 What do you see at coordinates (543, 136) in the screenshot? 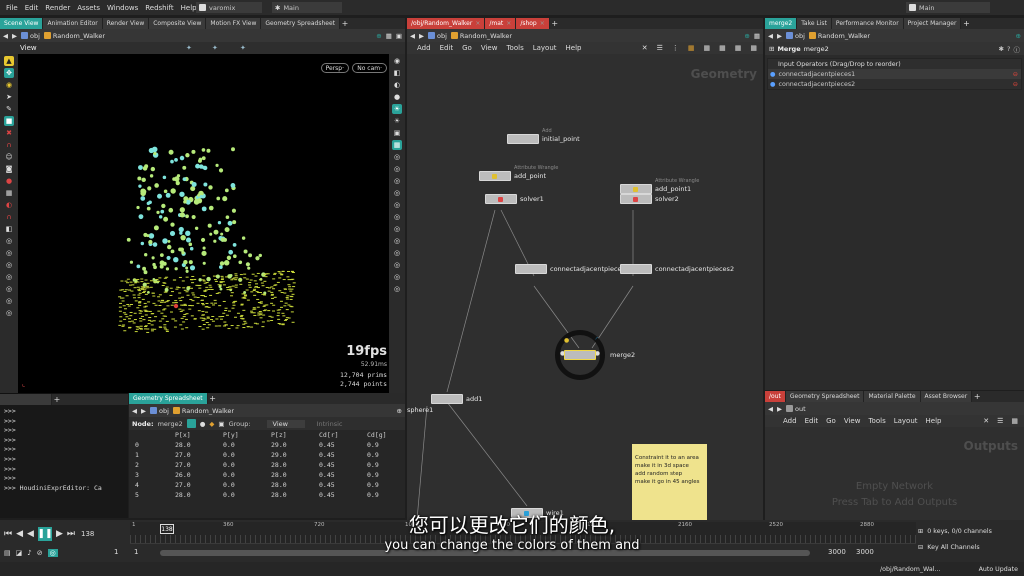
I see `node-initial-point: initial_point Add` at bounding box center [543, 136].